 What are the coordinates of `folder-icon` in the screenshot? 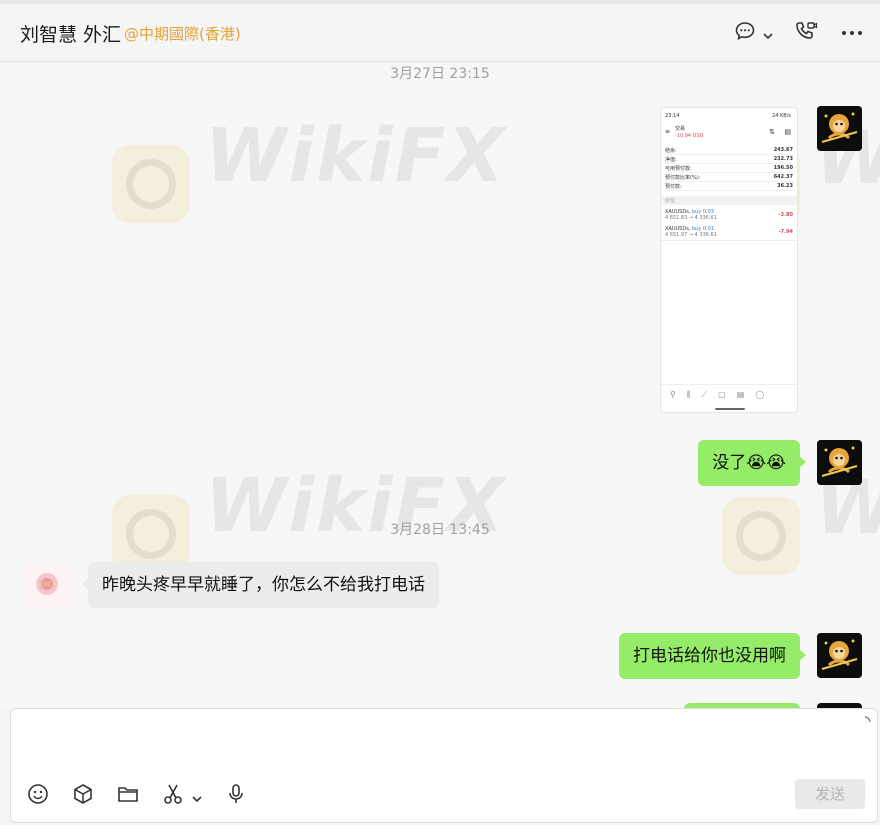 It's located at (128, 796).